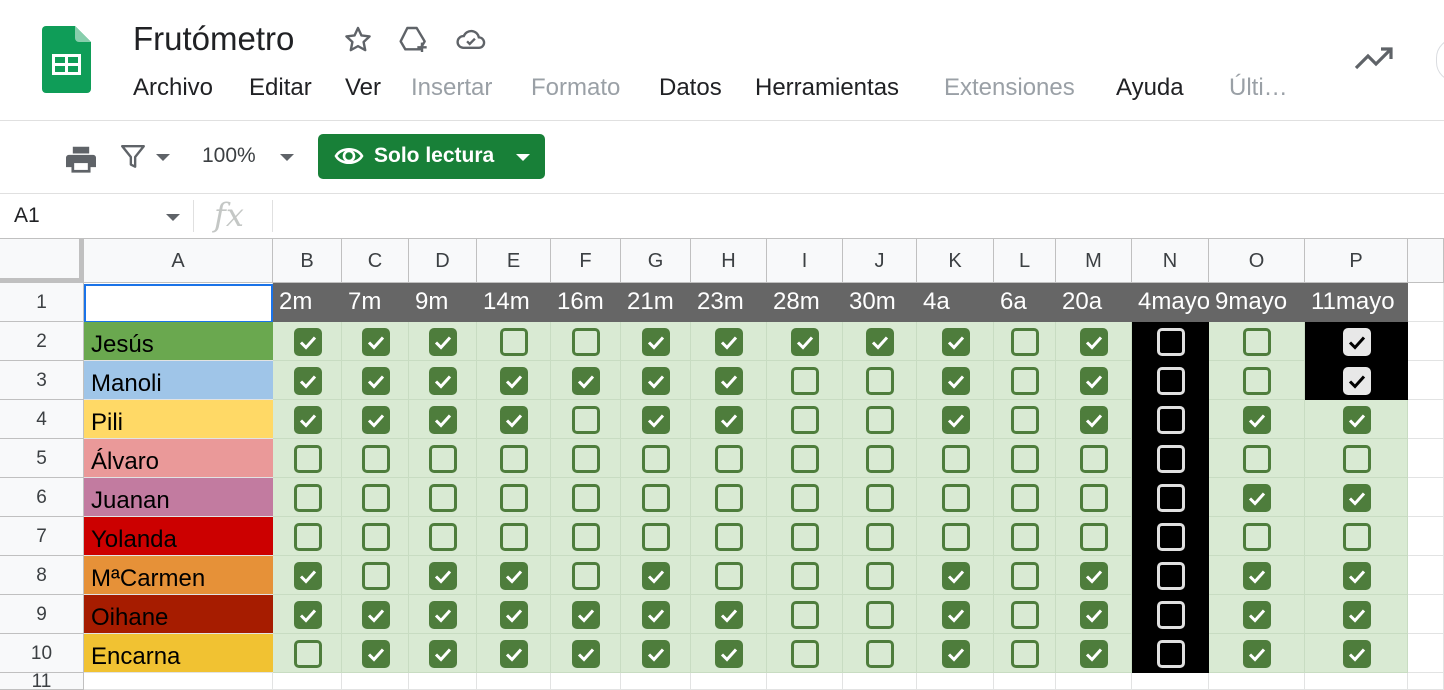 The image size is (1444, 690). I want to click on row-header-9: 9, so click(42, 614).